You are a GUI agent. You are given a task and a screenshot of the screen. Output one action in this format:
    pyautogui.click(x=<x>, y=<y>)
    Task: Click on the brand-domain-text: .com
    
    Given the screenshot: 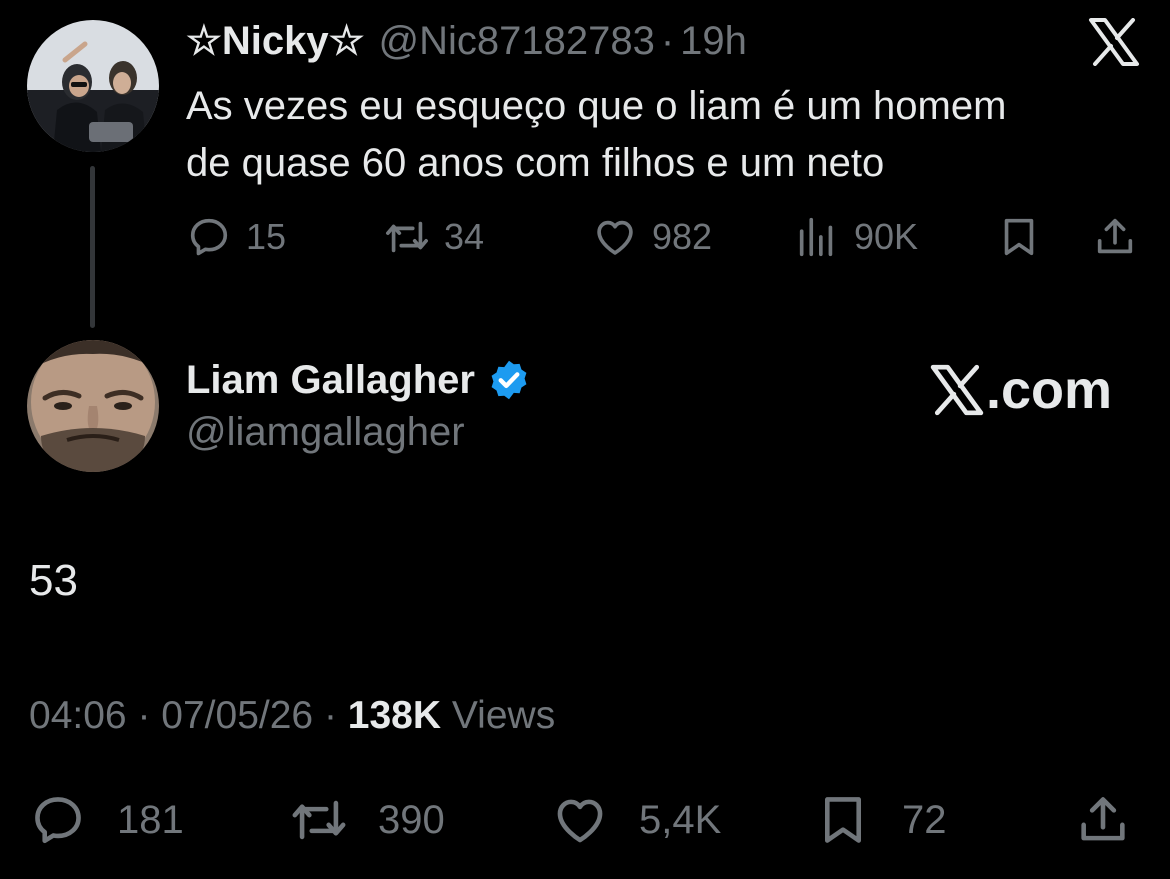 What is the action you would take?
    pyautogui.click(x=1049, y=390)
    